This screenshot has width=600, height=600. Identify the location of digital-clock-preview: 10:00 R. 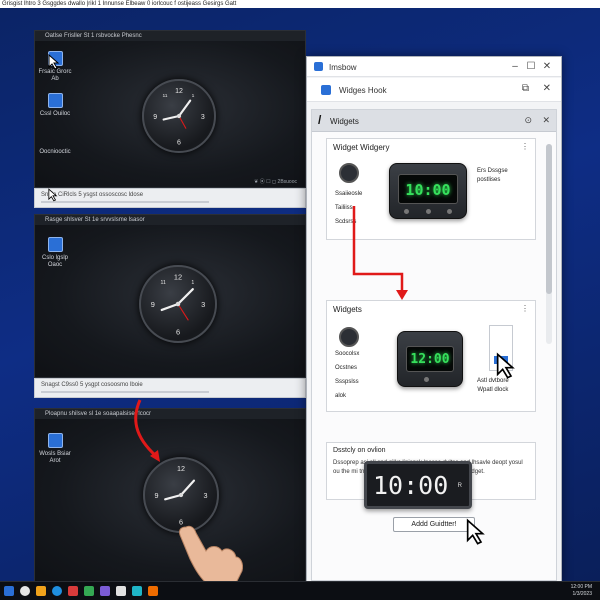
(418, 485).